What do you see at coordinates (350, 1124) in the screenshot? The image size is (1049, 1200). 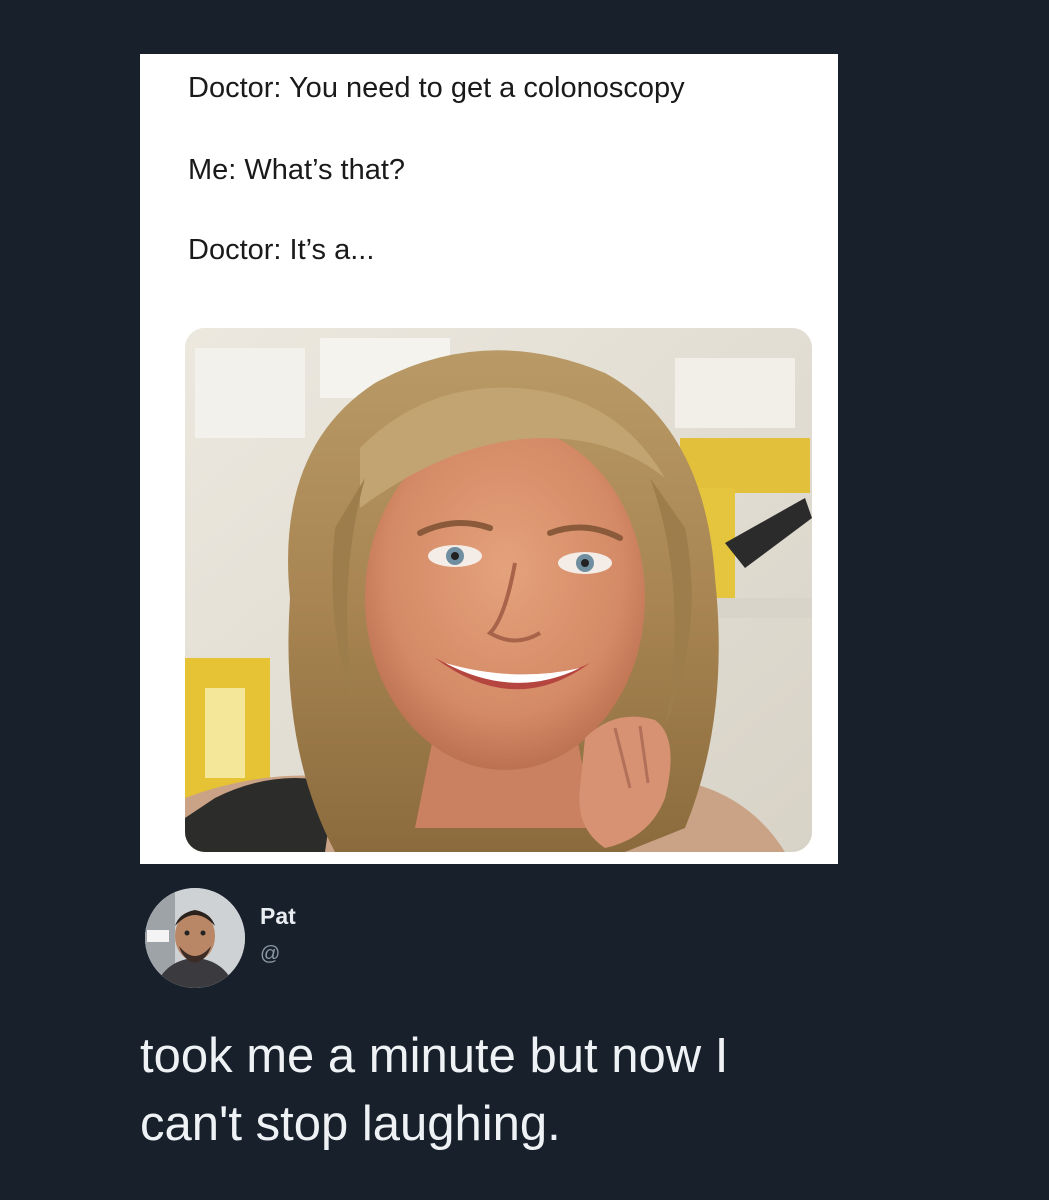 I see `tweet-text-line: can't stop laughing.` at bounding box center [350, 1124].